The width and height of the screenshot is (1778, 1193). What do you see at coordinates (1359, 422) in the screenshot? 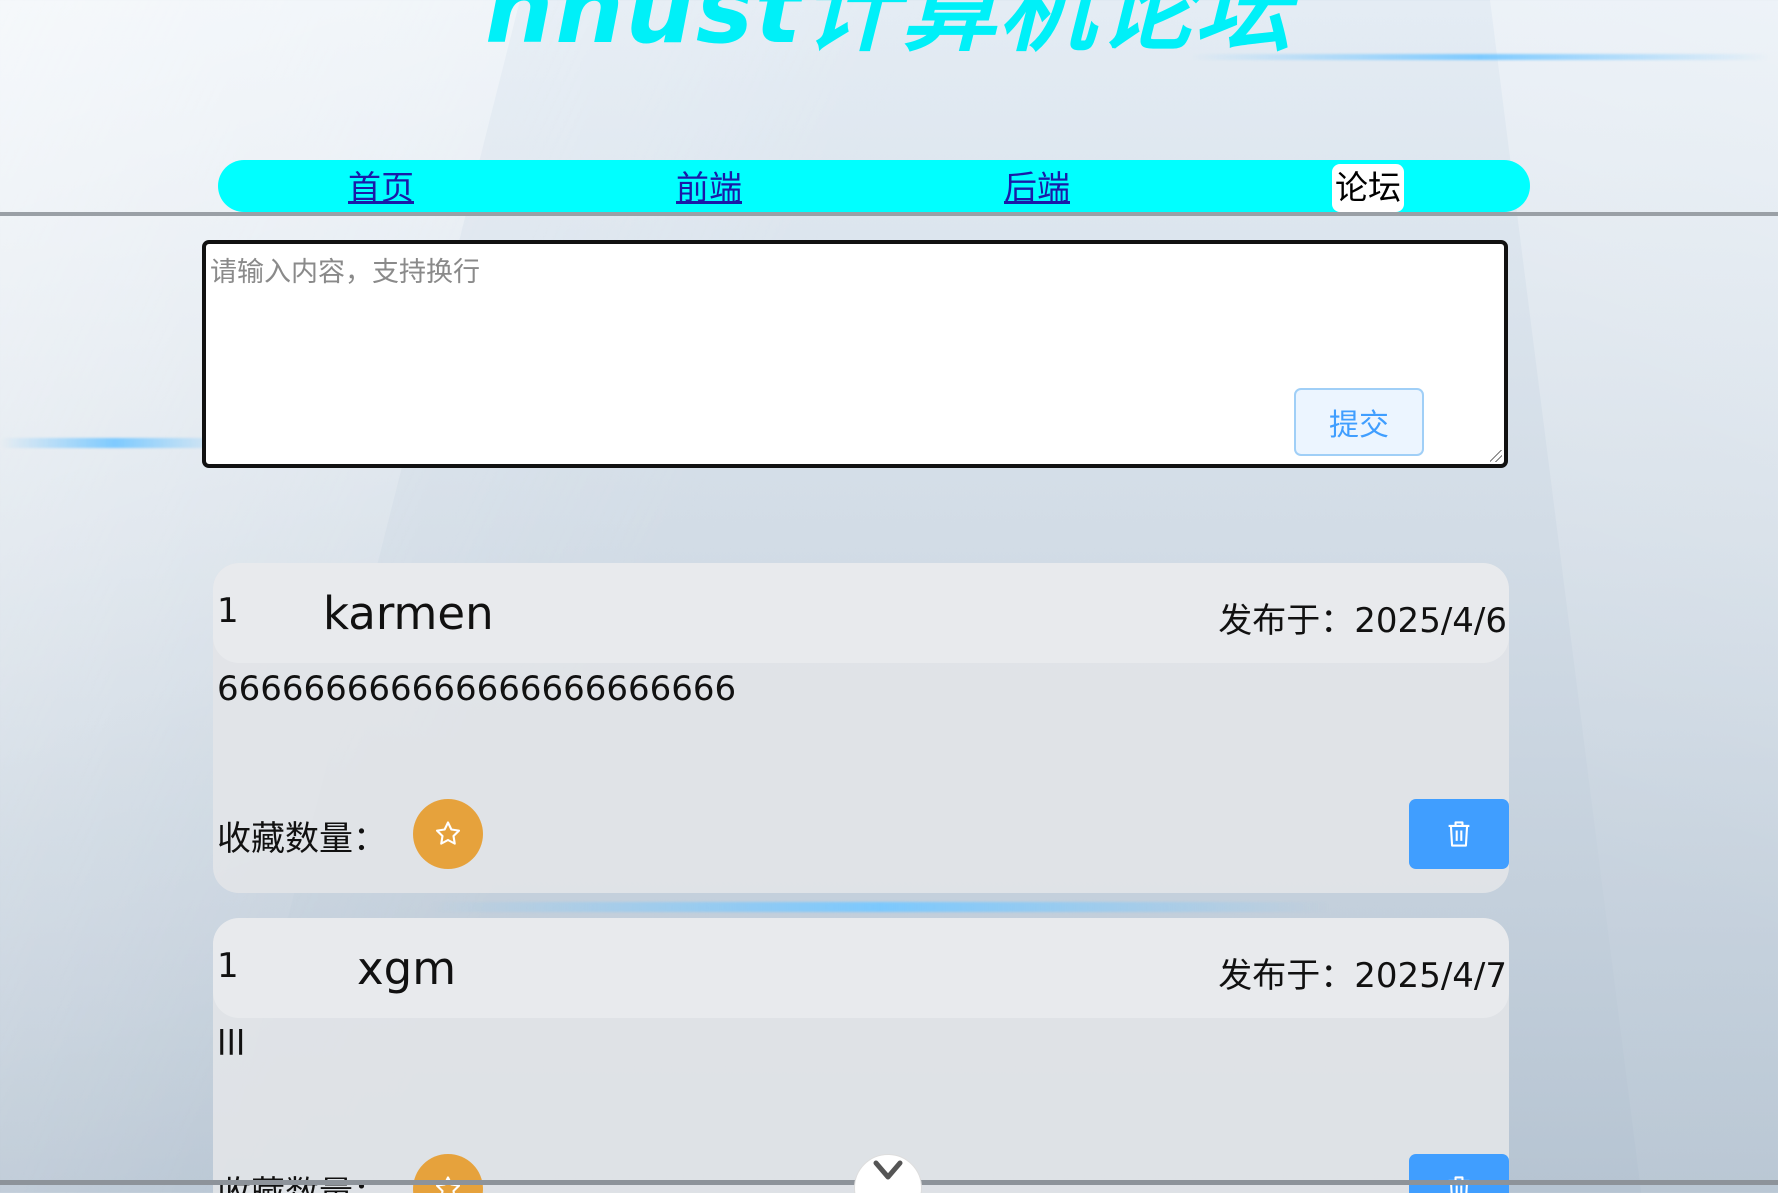
I see `submit-button: 提交` at bounding box center [1359, 422].